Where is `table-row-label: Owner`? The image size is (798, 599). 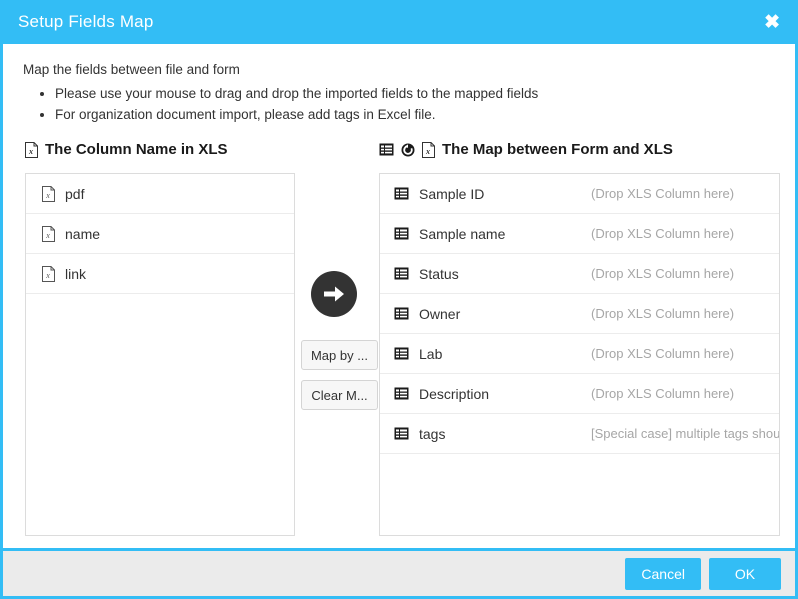 table-row-label: Owner is located at coordinates (440, 313).